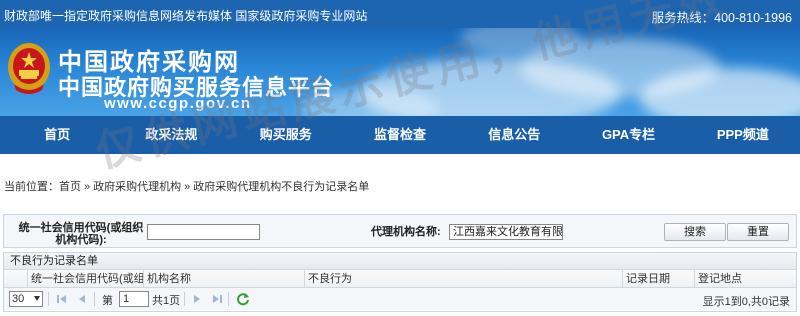 Image resolution: width=800 pixels, height=316 pixels. What do you see at coordinates (81, 234) in the screenshot?
I see `credit-code-label: 统一社会信用代码(或组织机构代码):` at bounding box center [81, 234].